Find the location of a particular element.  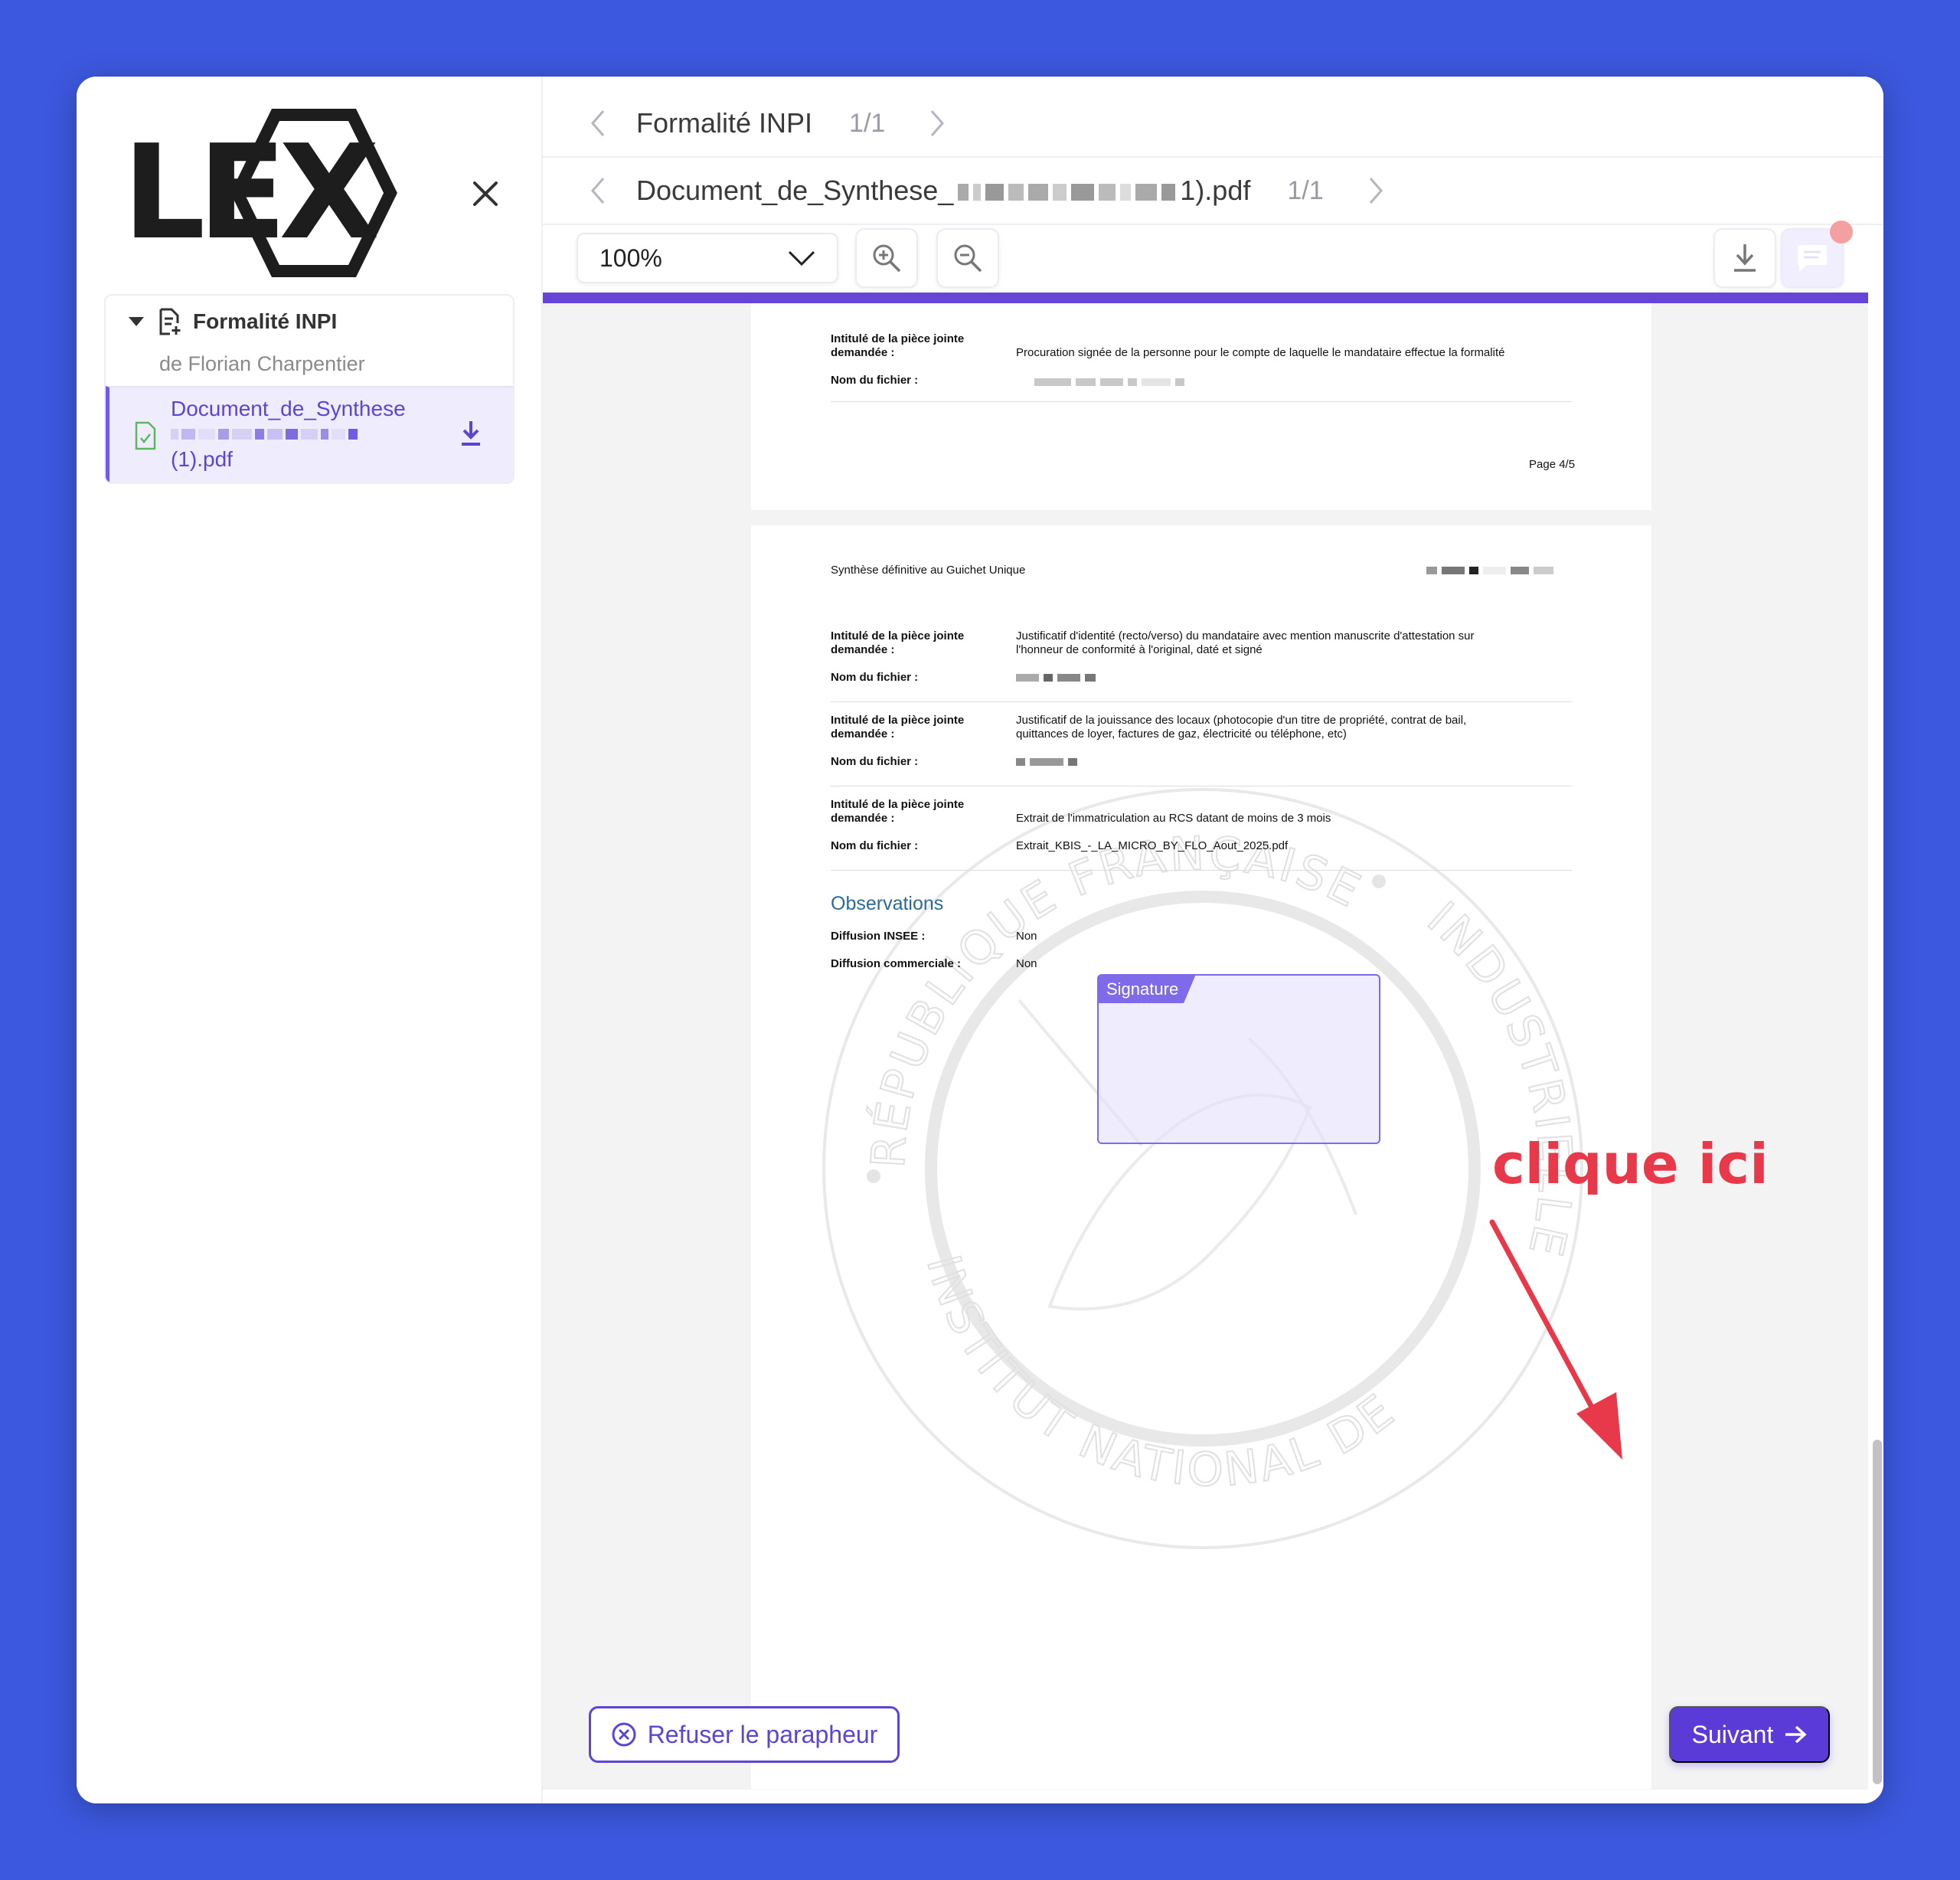

attachment-label: Intitulé de la pièce jointe demandée : is located at coordinates (898, 345).